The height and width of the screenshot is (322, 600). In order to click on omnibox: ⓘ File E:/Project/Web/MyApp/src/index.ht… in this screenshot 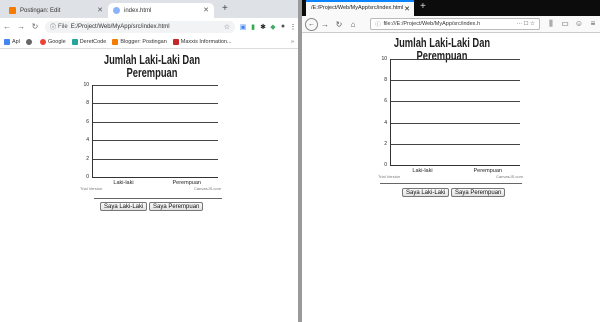, I will do `click(140, 26)`.